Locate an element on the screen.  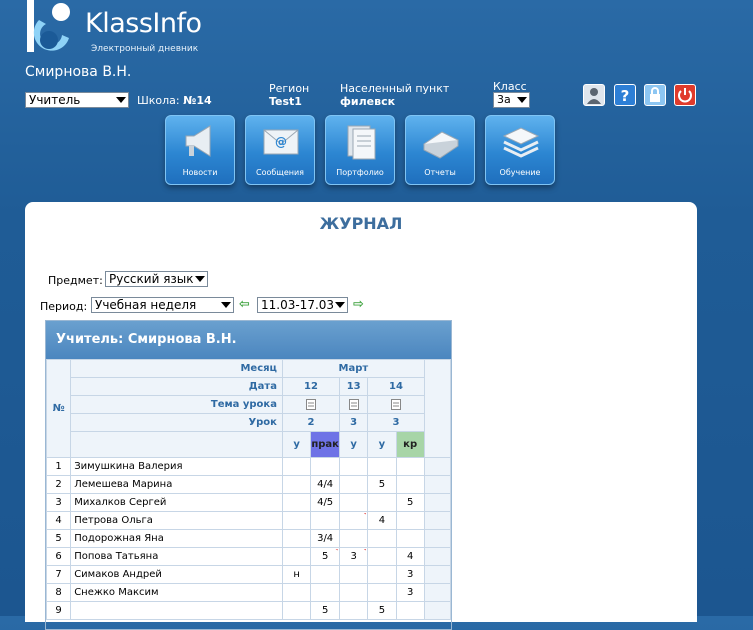
grade-value: 3/4 is located at coordinates (325, 538).